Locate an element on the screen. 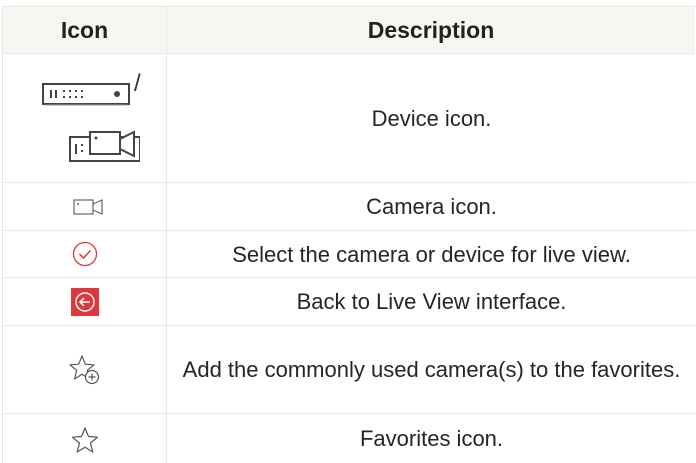 The height and width of the screenshot is (463, 696). select-check-icon is located at coordinates (85, 254).